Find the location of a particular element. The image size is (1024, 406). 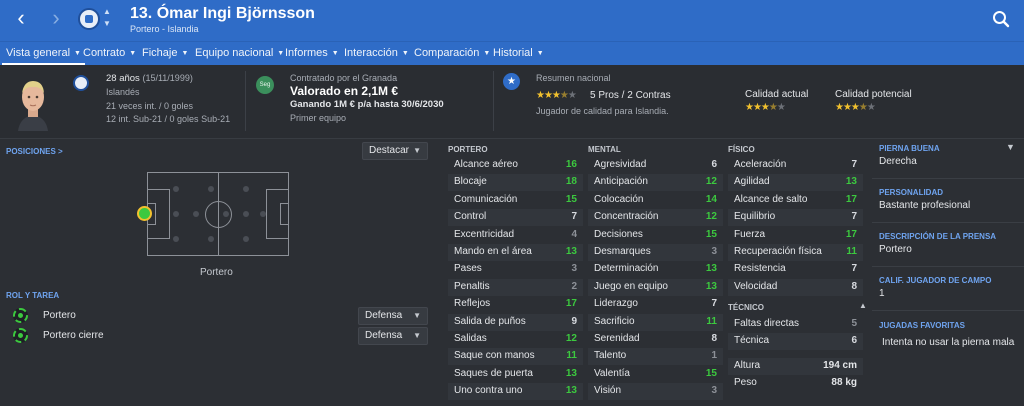

attribute-value: 2 is located at coordinates (574, 286).